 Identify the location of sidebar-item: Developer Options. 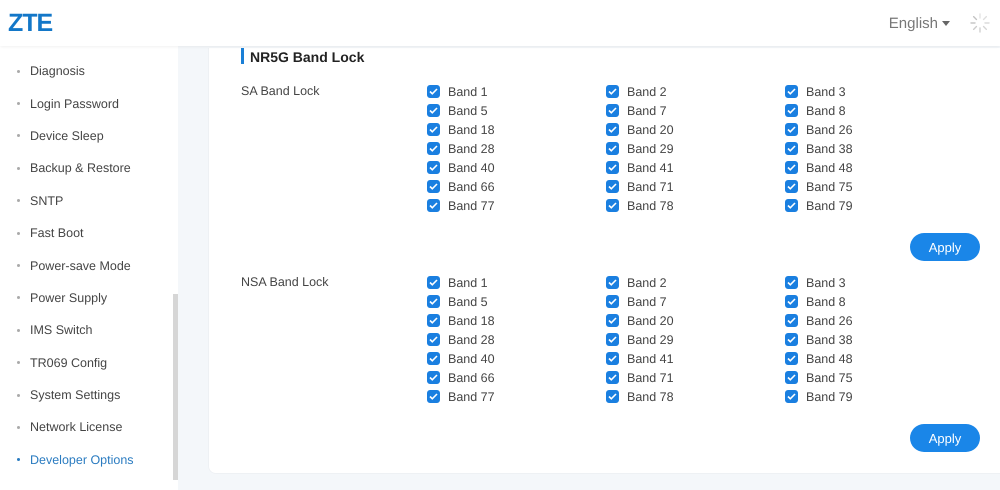
(85, 460).